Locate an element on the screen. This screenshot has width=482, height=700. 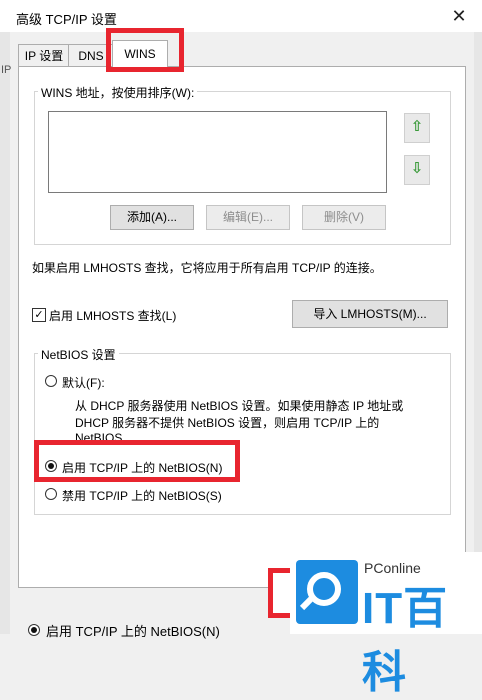
wins-group-label: WINS 地址，按使用排序(W): is located at coordinates (118, 92).